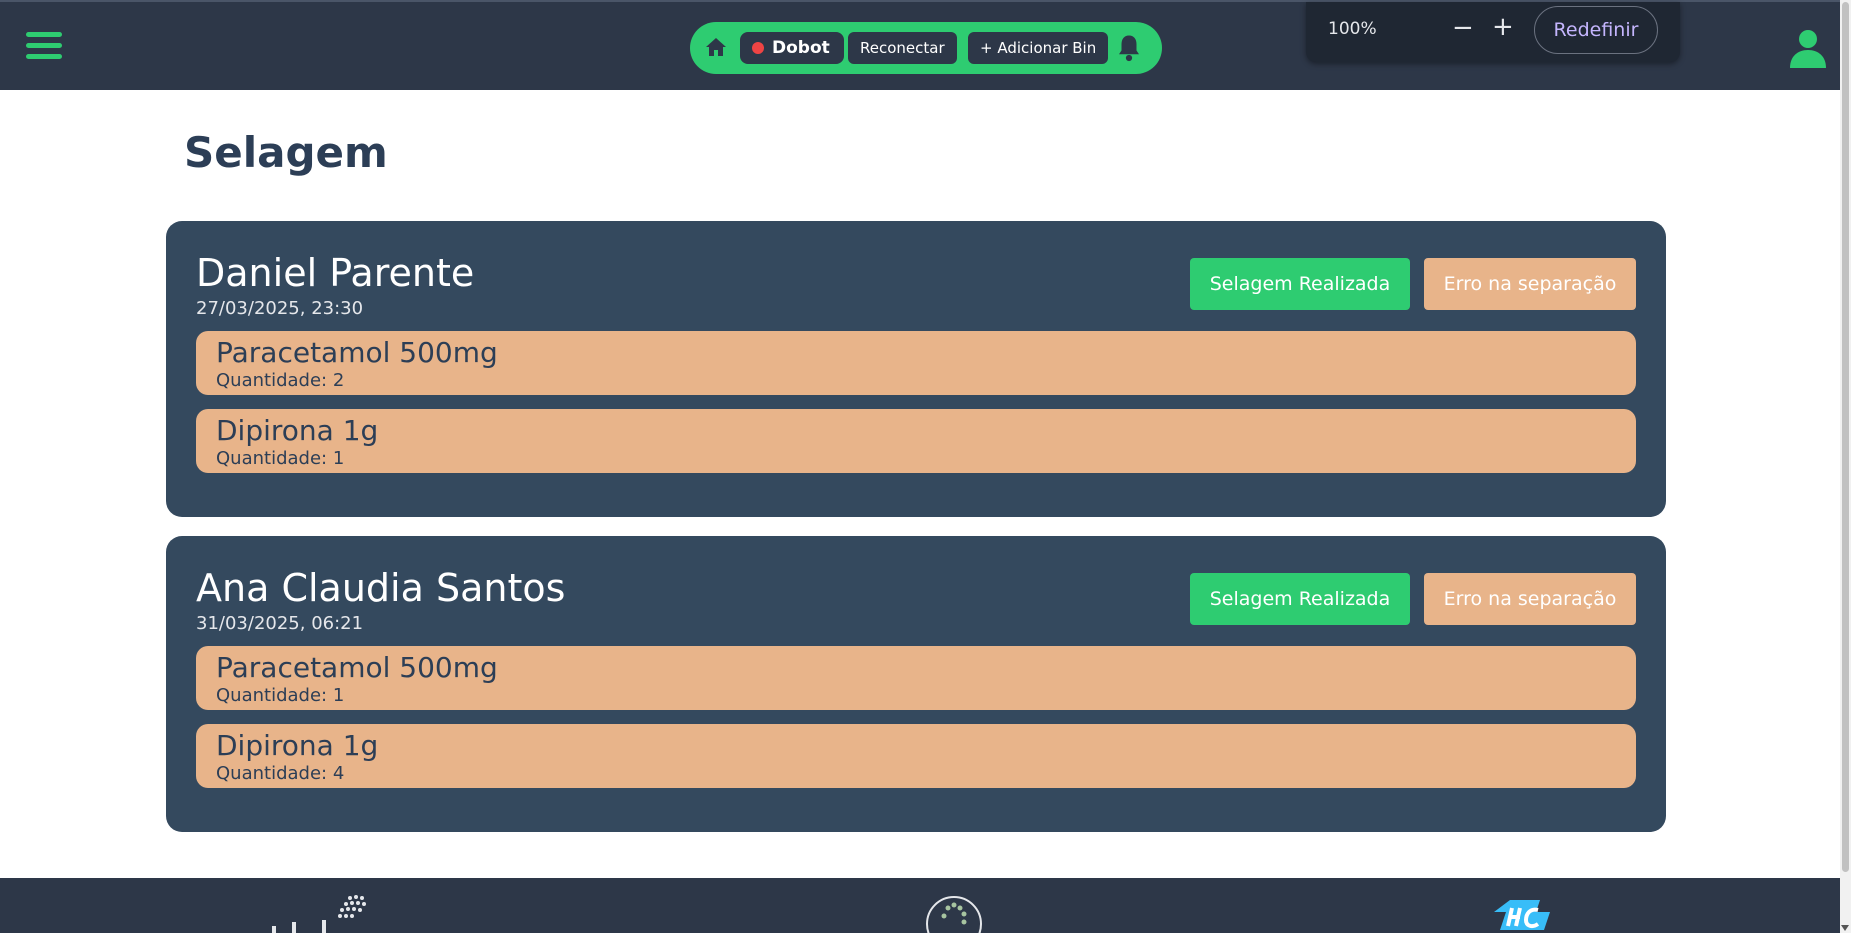 The width and height of the screenshot is (1851, 933). What do you see at coordinates (916, 441) in the screenshot?
I see `medication-item: Dipirona 1g Quantidade: 1` at bounding box center [916, 441].